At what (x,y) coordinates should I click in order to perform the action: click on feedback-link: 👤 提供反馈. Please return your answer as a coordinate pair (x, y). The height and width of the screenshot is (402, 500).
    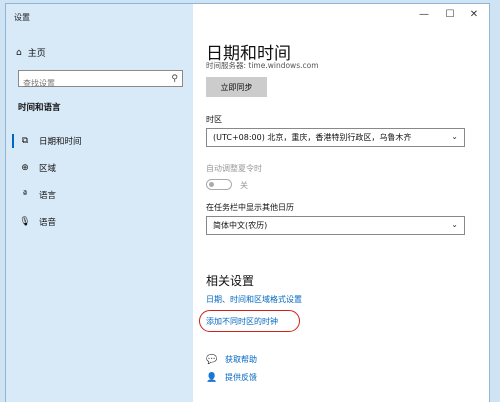
    Looking at the image, I should click on (231, 377).